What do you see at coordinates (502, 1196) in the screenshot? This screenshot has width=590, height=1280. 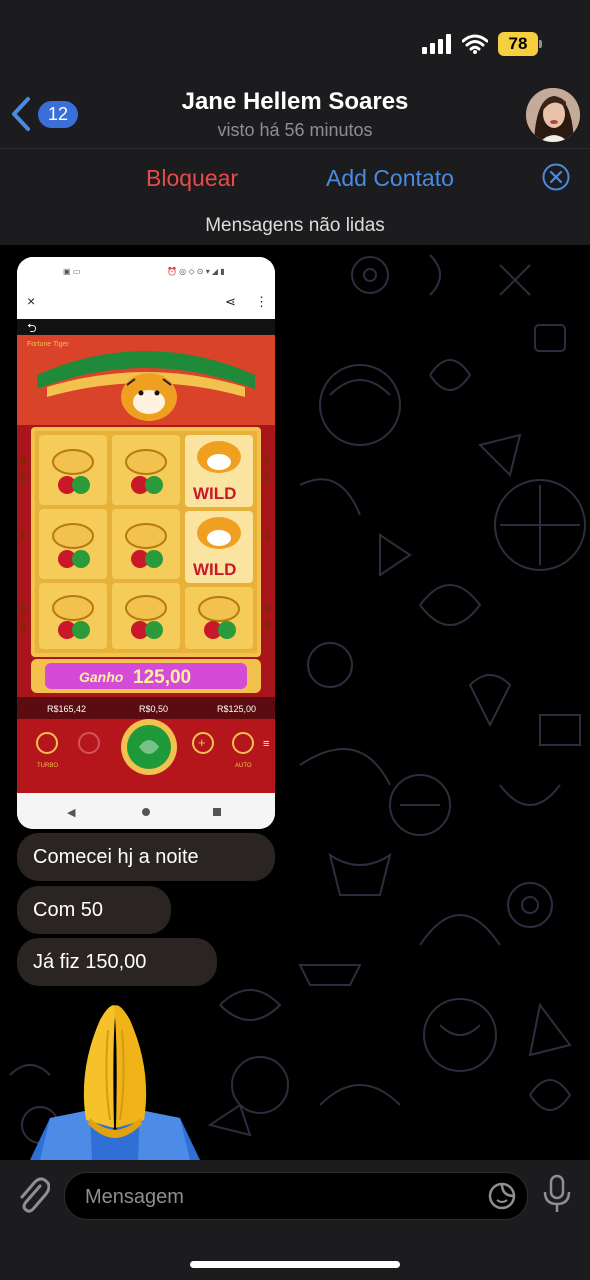 I see `sticker-icon` at bounding box center [502, 1196].